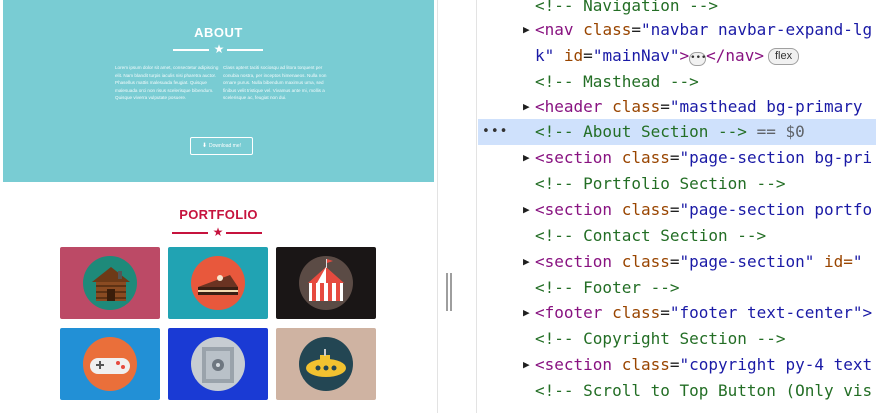 Image resolution: width=876 pixels, height=413 pixels. Describe the element at coordinates (780, 131) in the screenshot. I see `selected-node-marker: == $0` at that location.